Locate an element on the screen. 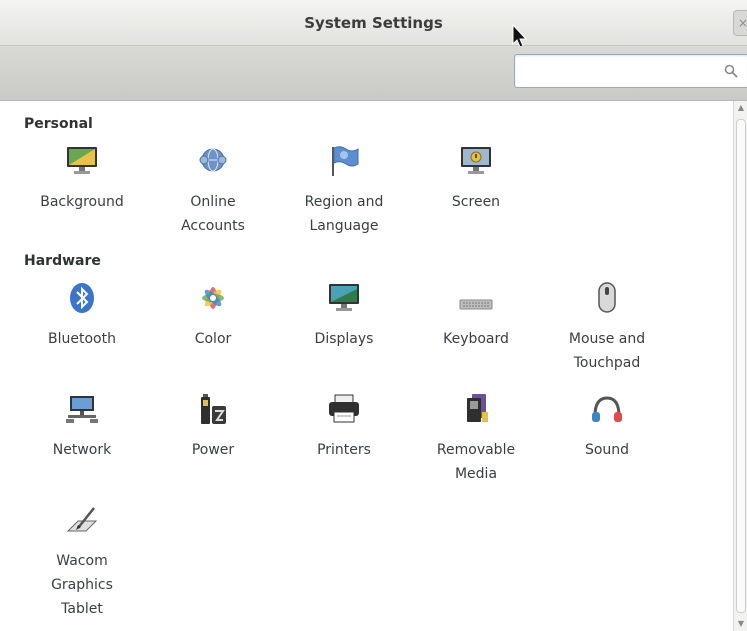 This screenshot has width=747, height=631. item-label: Printers is located at coordinates (344, 450).